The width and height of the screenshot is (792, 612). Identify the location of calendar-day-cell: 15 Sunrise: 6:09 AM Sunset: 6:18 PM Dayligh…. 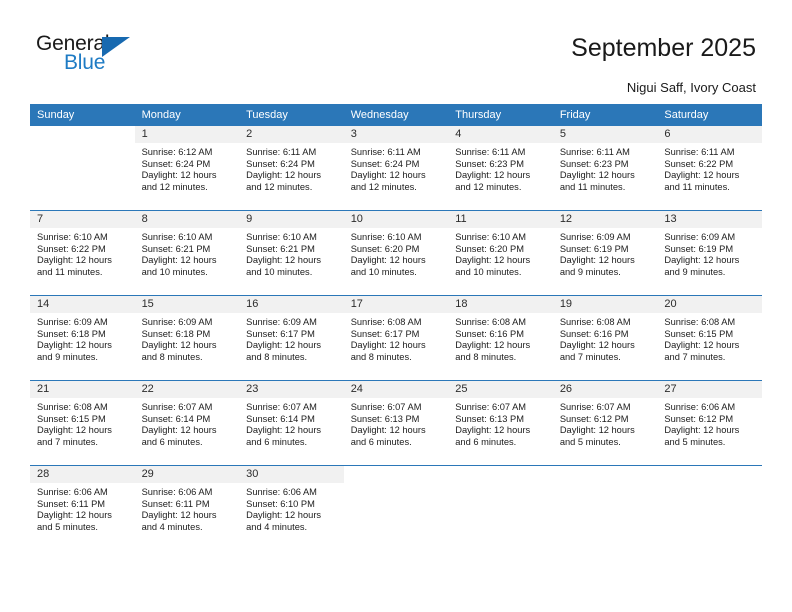
(187, 338).